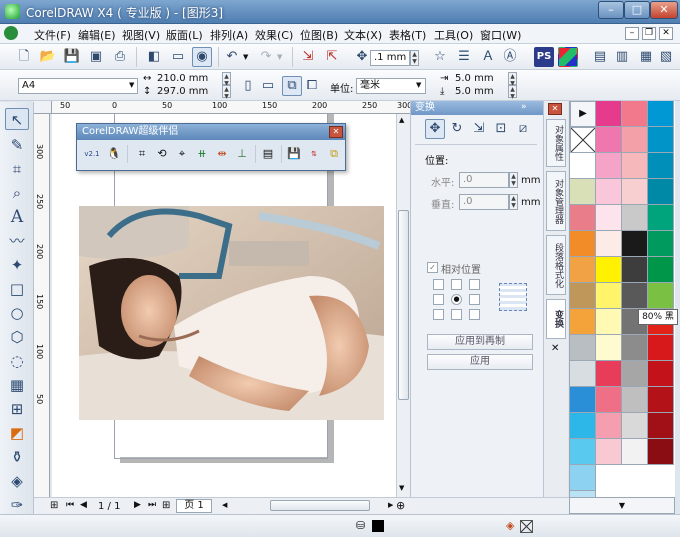 This screenshot has width=680, height=537. Describe the element at coordinates (611, 10) in the screenshot. I see `minimize-button: –` at that location.